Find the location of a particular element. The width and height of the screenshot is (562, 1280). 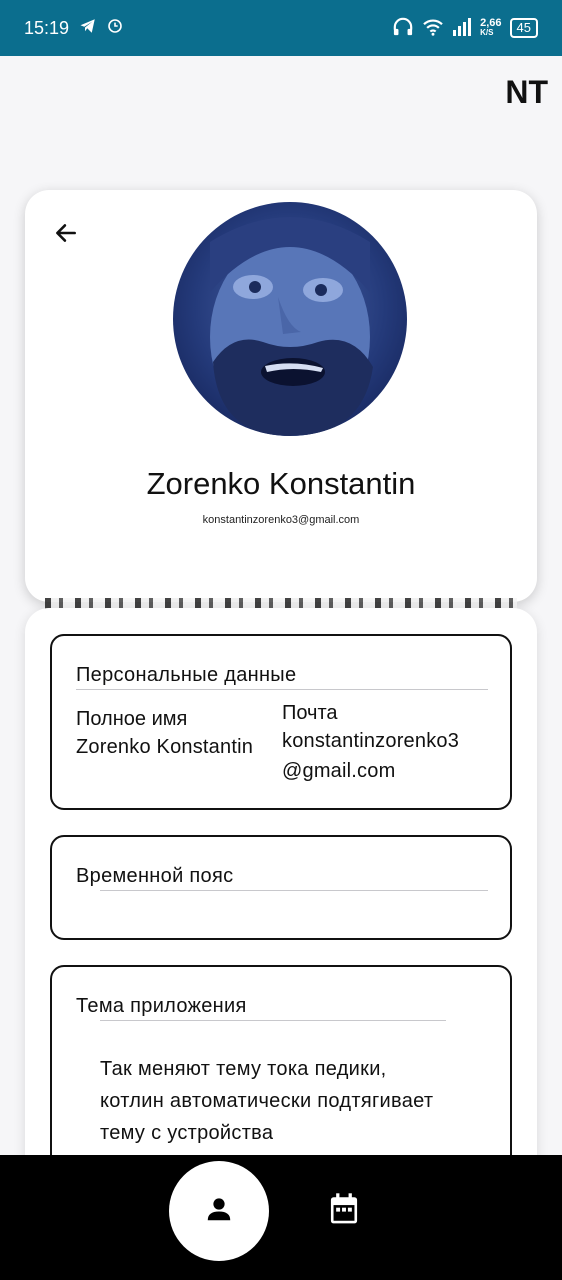

battery-level: 45 is located at coordinates (523, 27).